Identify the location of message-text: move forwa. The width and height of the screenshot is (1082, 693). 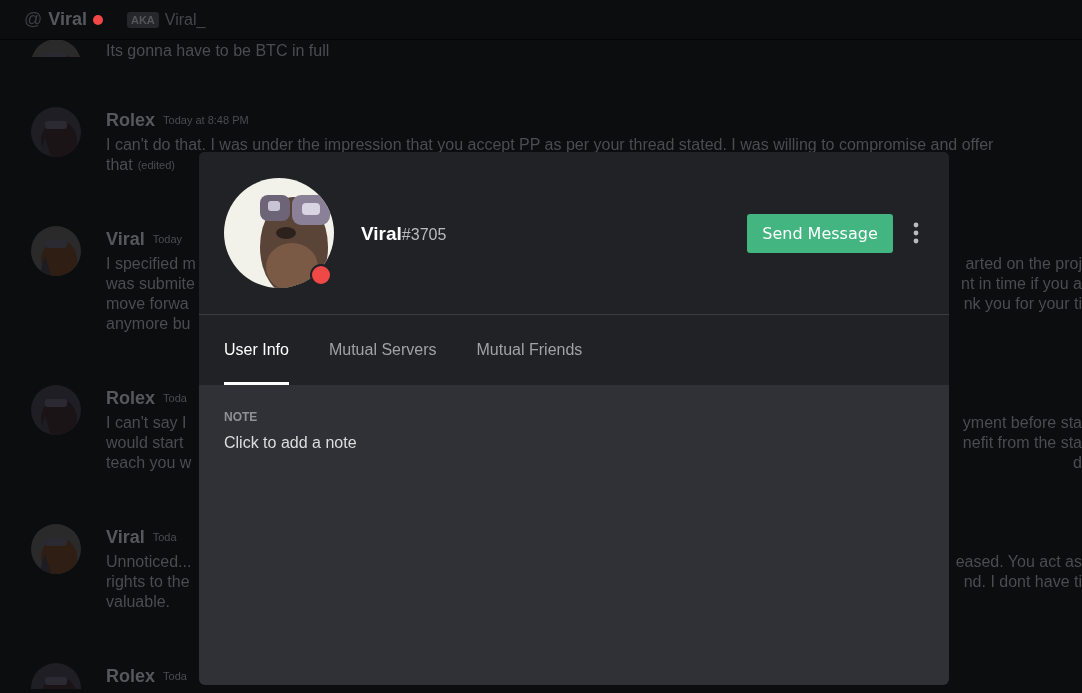
(147, 304).